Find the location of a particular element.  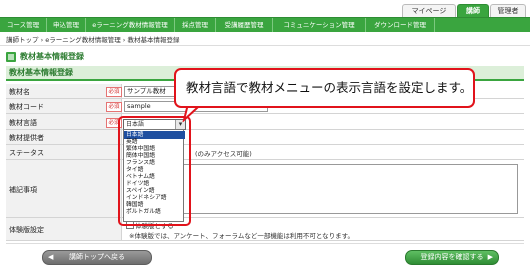

label-material-code: 教材コード is located at coordinates (26, 107).